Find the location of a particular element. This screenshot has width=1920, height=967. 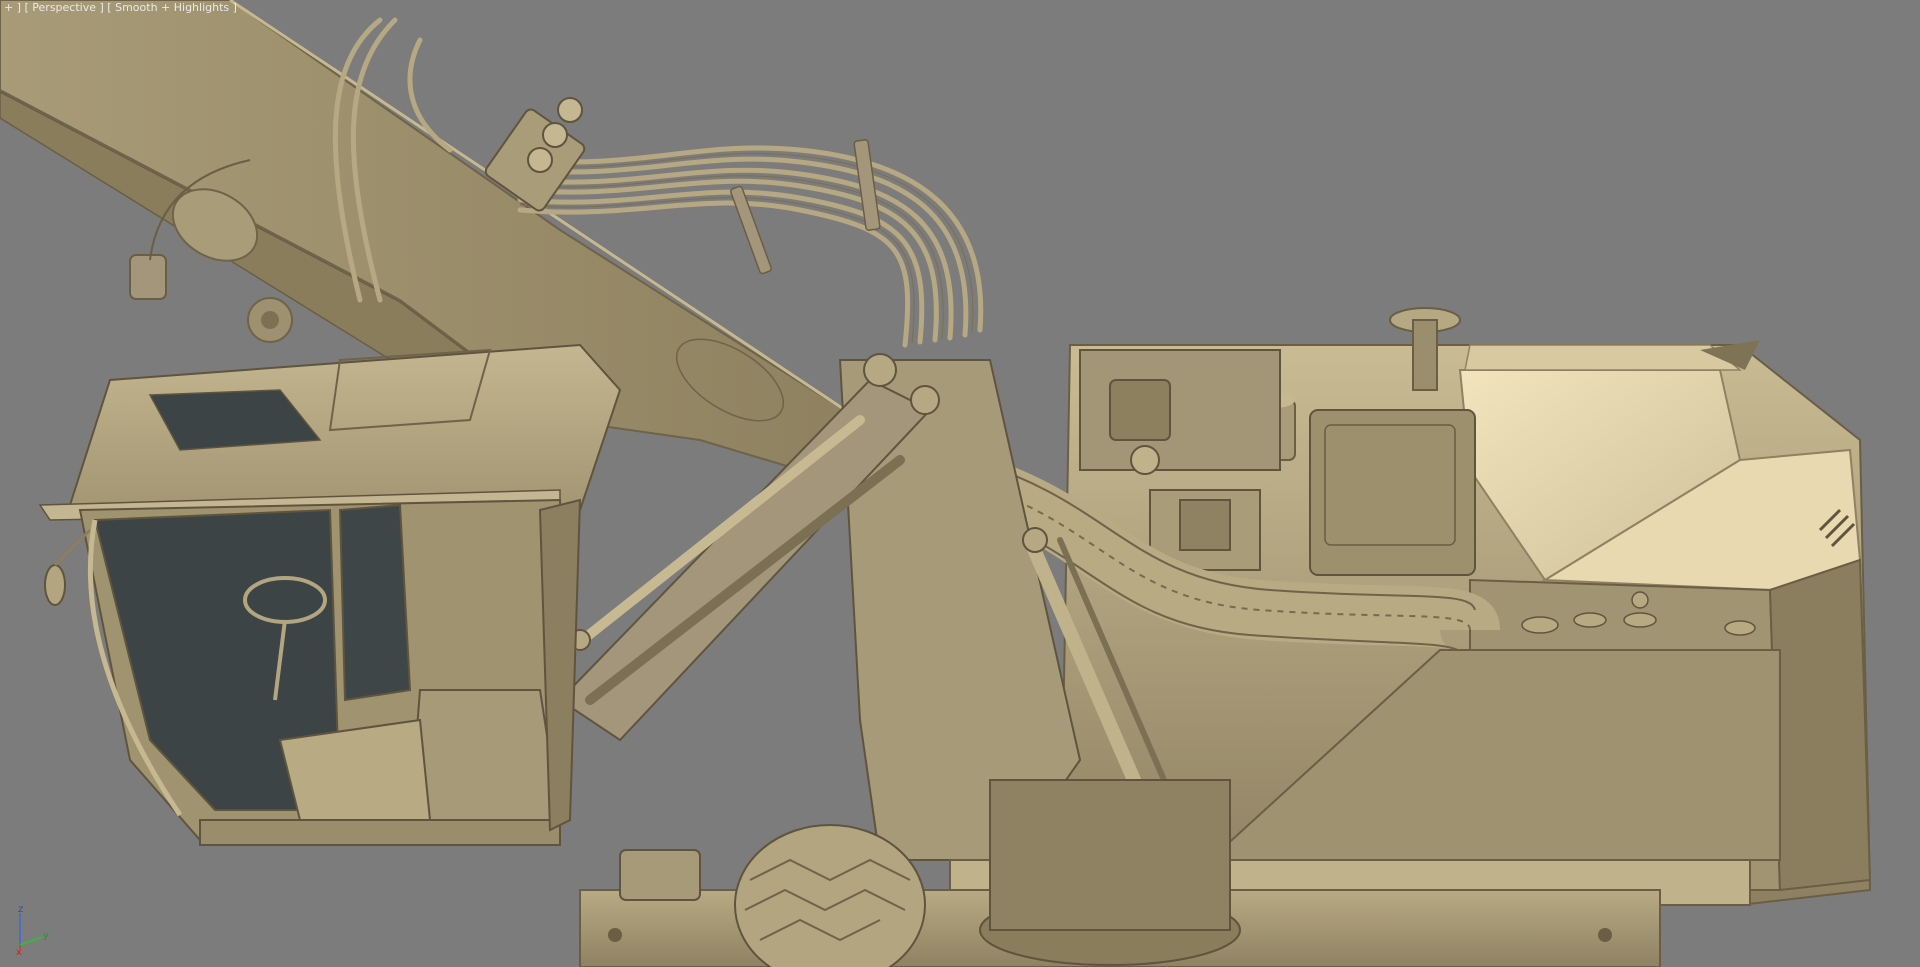

axis-z-label: z is located at coordinates (20, 910).